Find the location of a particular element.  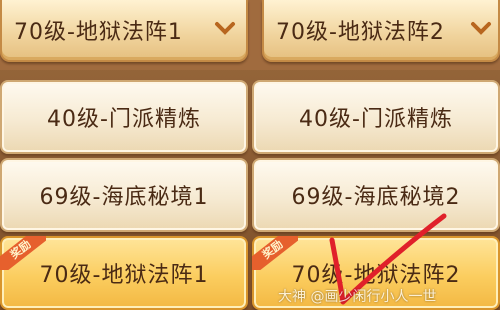

option-button-left-1: 40级-门派精炼 is located at coordinates (124, 117).